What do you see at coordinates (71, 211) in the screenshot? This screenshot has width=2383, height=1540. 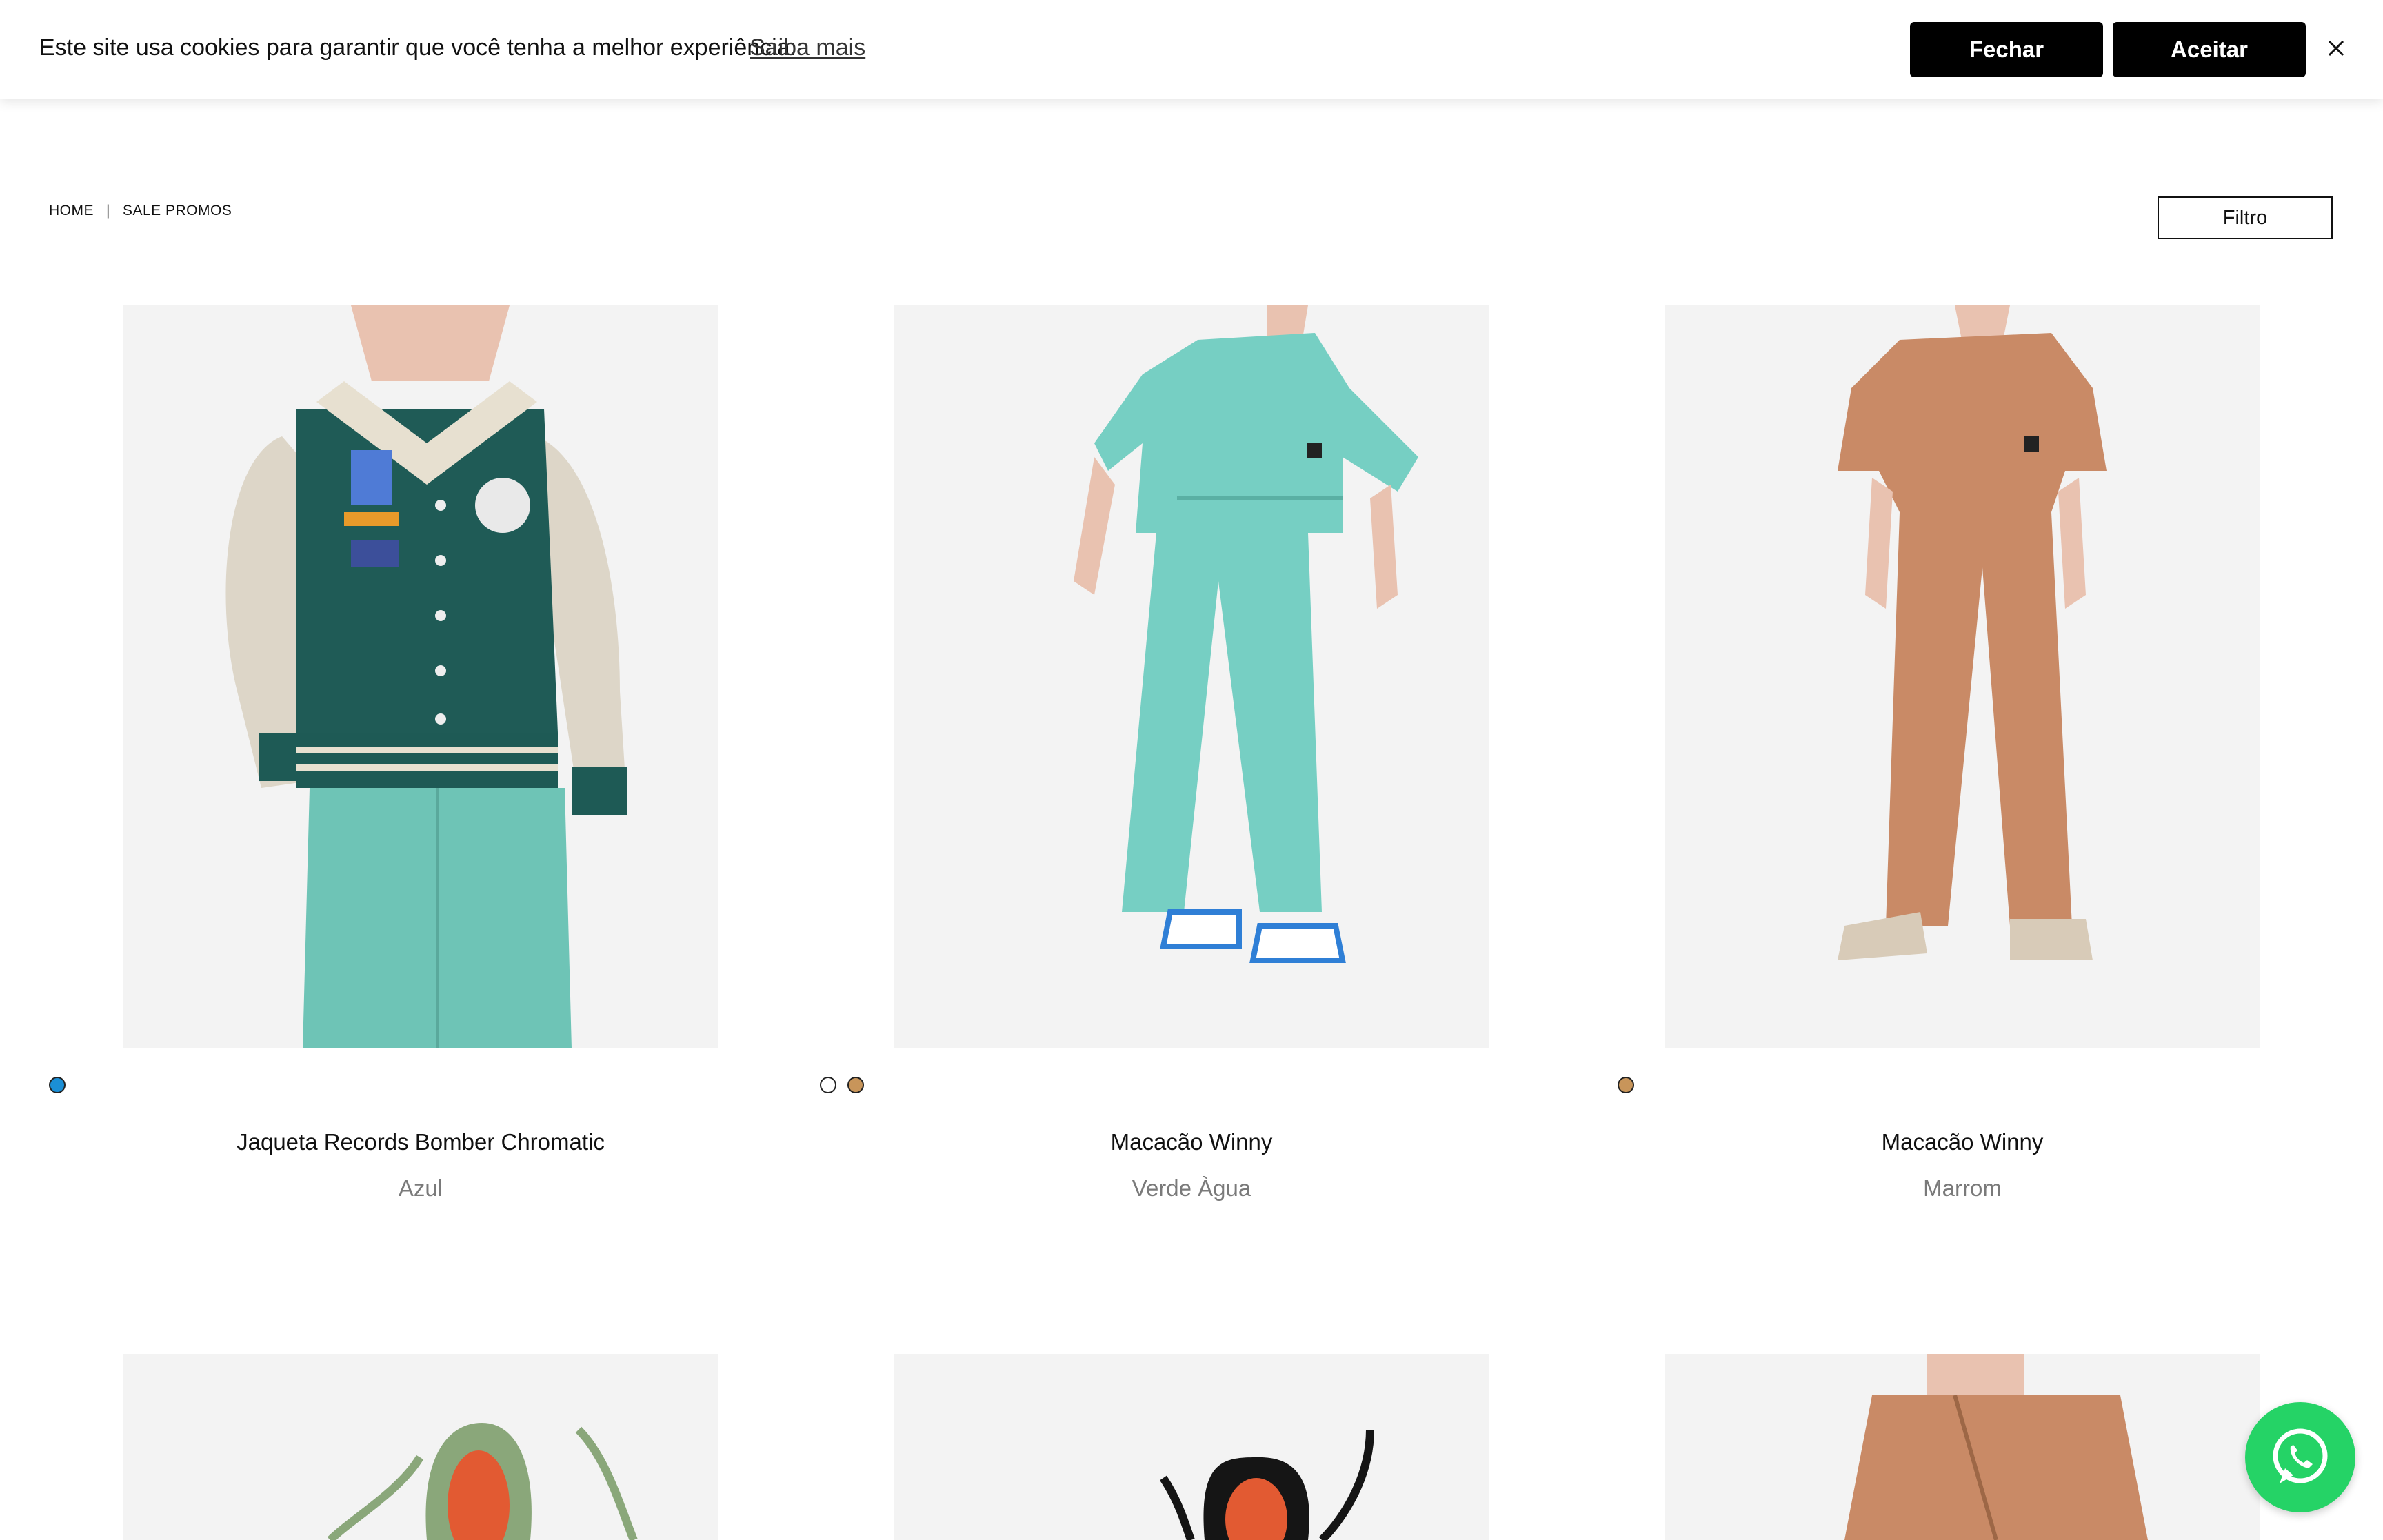 I see `breadcrumb-home: HOME` at bounding box center [71, 211].